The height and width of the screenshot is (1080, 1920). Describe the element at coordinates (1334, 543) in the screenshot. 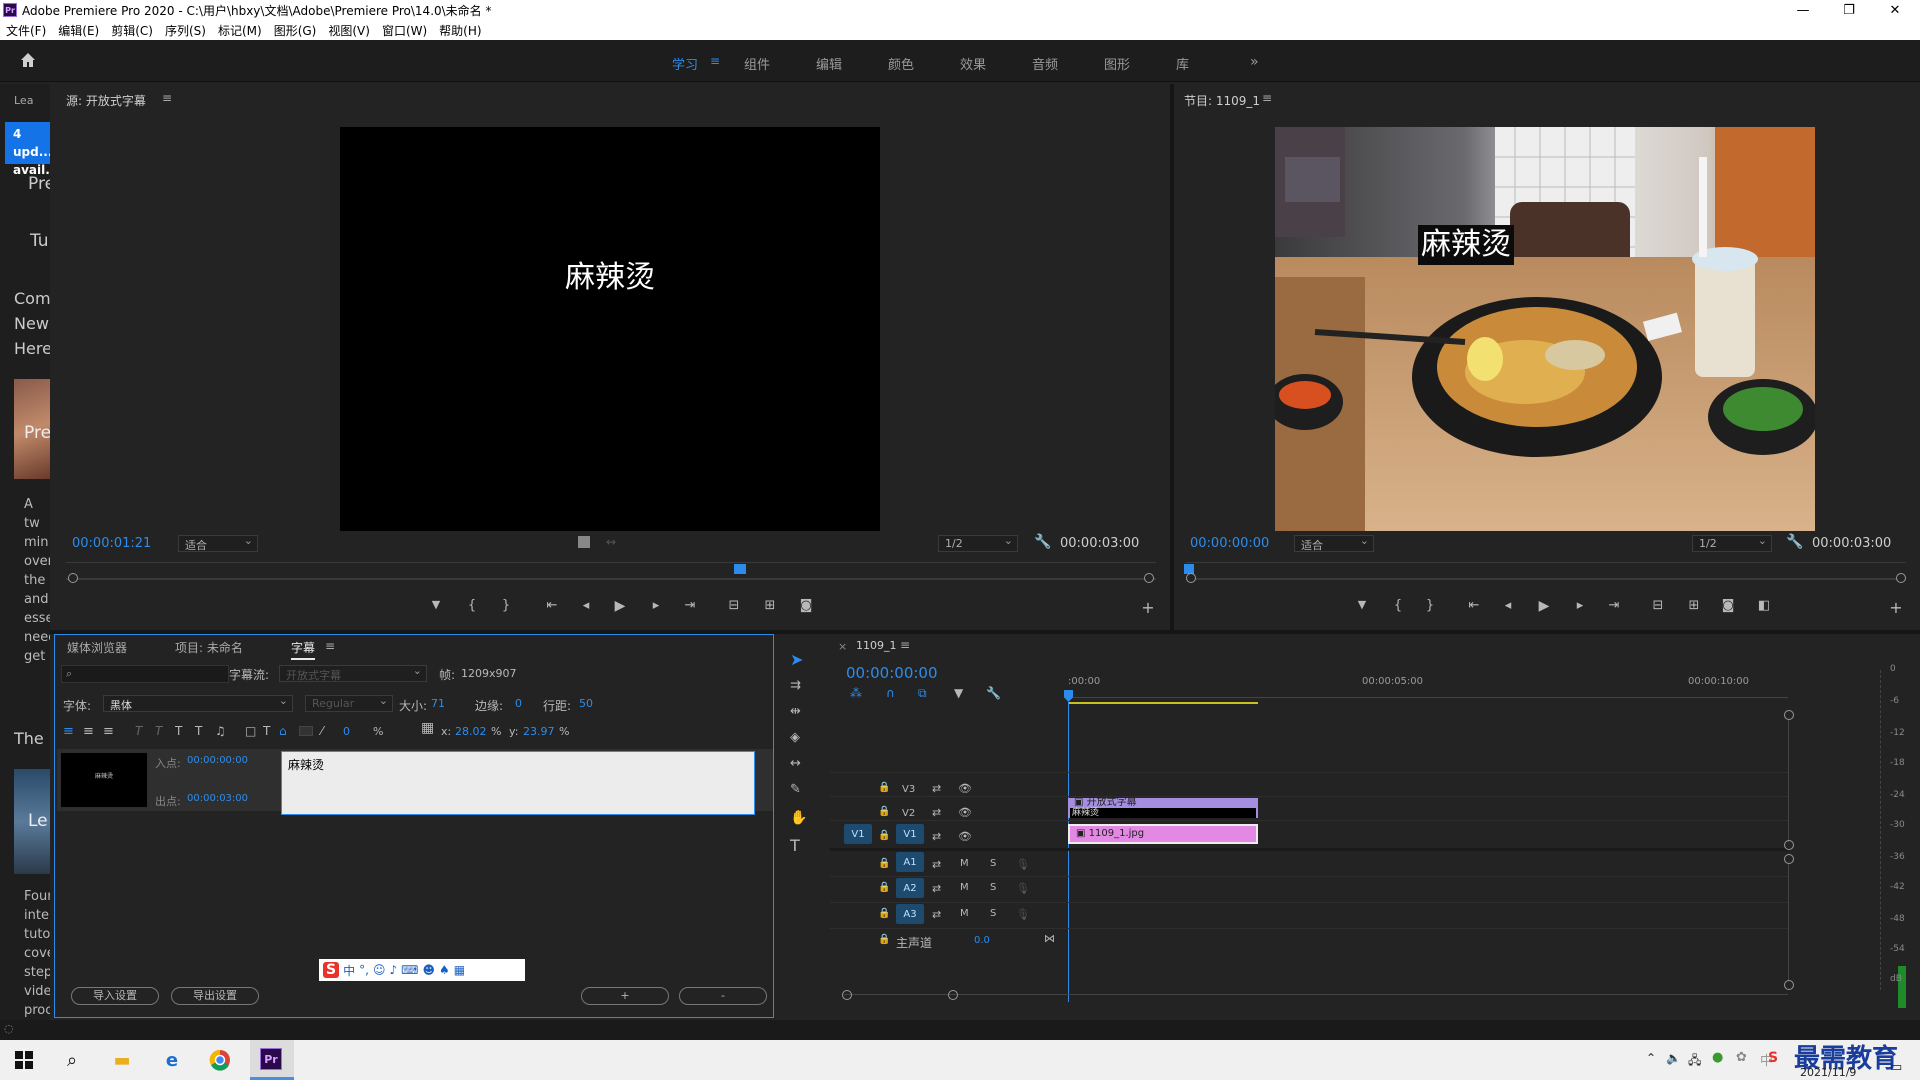

I see `program-fit-dropdown: 适合` at that location.